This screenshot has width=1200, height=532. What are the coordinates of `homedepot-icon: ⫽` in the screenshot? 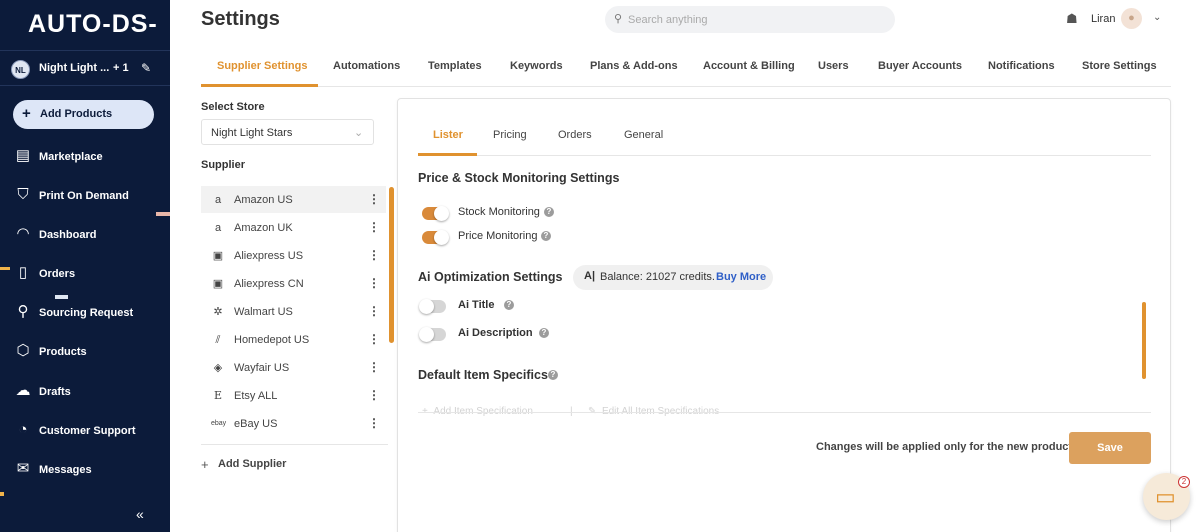 It's located at (218, 340).